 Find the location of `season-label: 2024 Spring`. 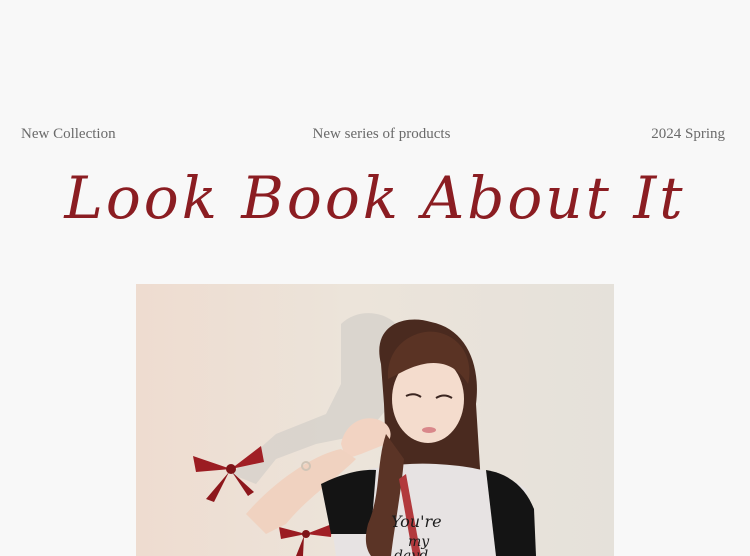

season-label: 2024 Spring is located at coordinates (688, 134).